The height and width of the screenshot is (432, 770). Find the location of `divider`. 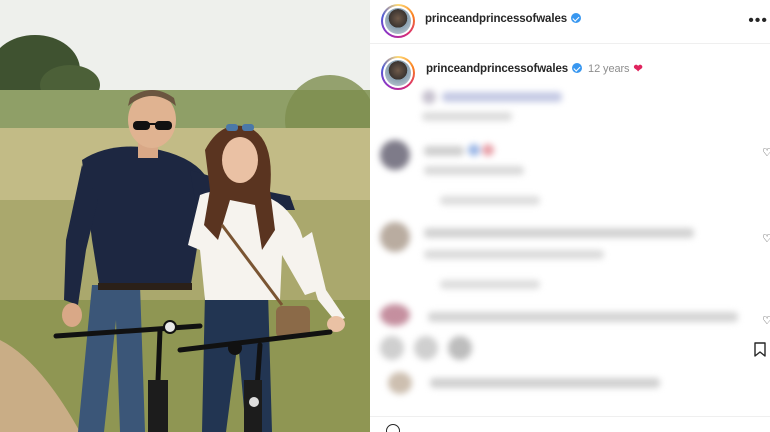

divider is located at coordinates (570, 416).